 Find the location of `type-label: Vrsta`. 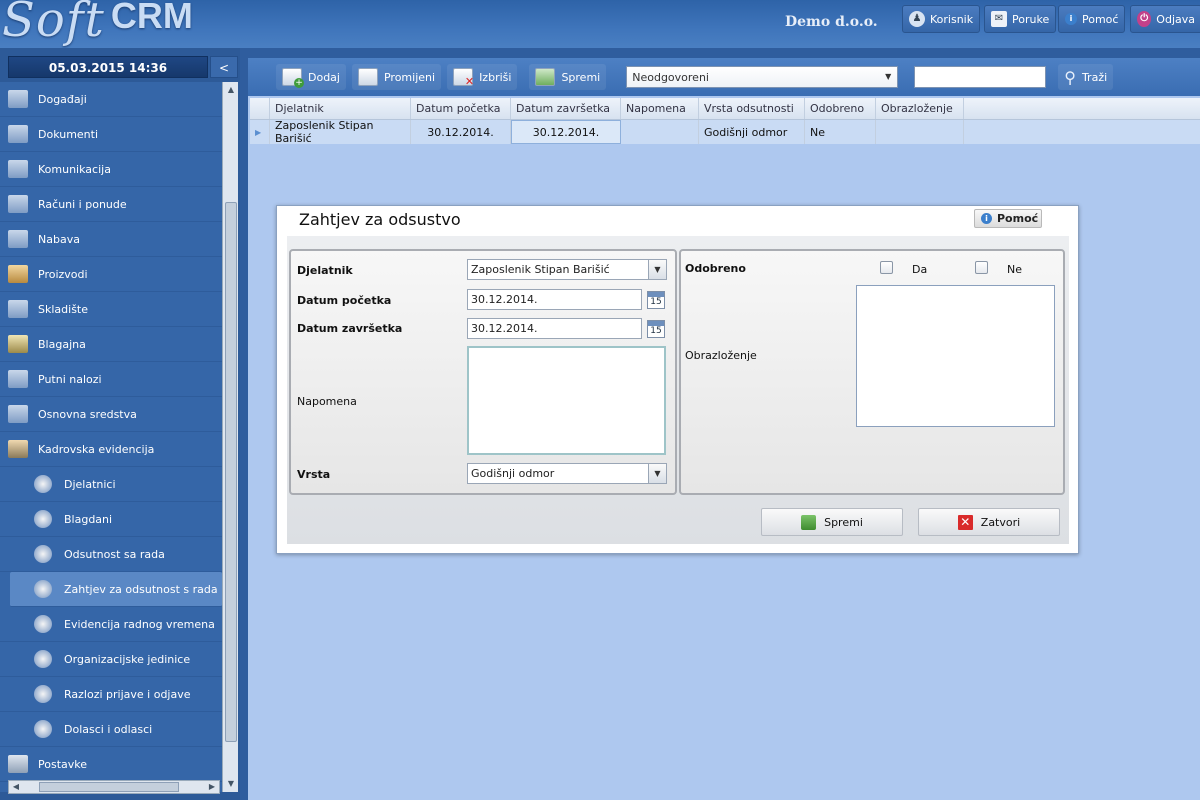

type-label: Vrsta is located at coordinates (314, 474).